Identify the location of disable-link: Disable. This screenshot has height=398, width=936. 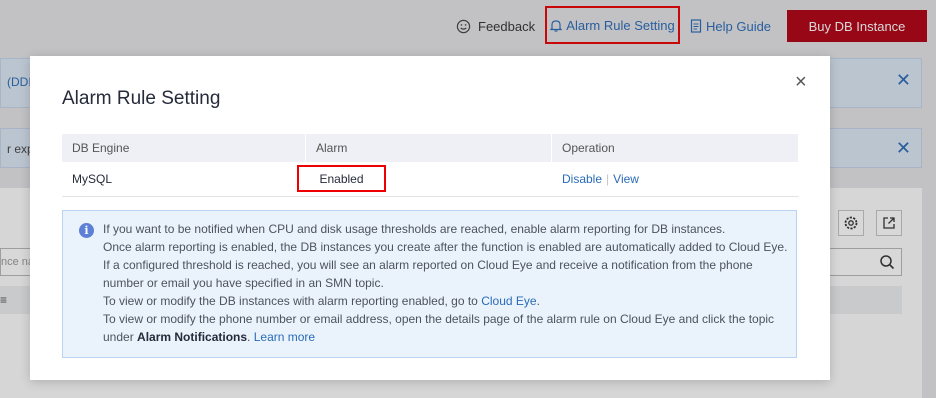
(582, 179).